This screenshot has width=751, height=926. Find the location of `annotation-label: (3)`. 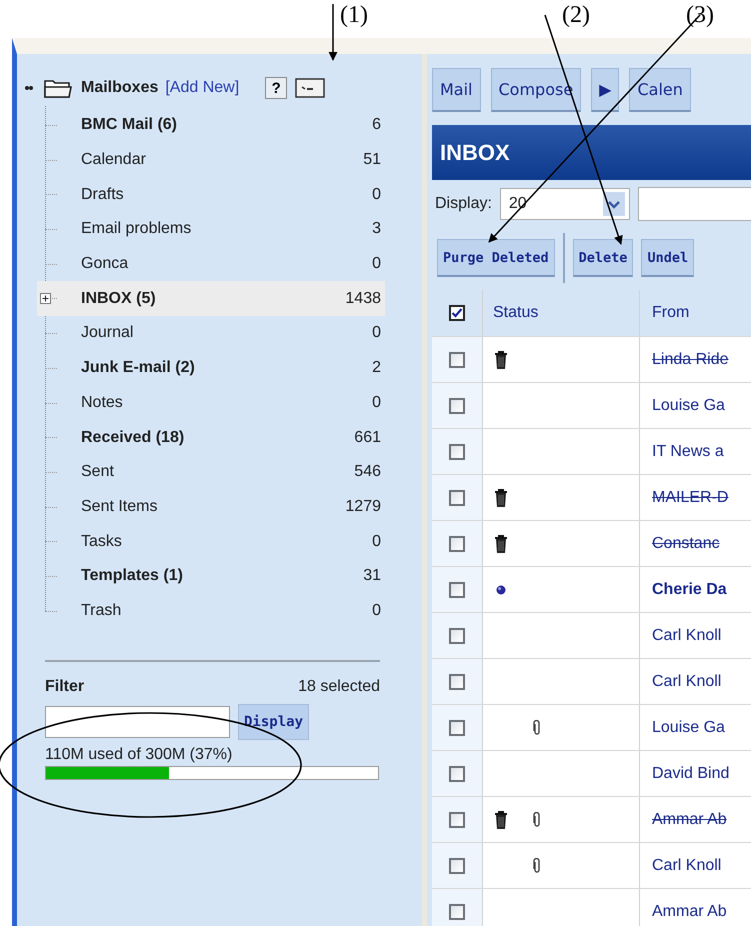

annotation-label: (3) is located at coordinates (700, 15).